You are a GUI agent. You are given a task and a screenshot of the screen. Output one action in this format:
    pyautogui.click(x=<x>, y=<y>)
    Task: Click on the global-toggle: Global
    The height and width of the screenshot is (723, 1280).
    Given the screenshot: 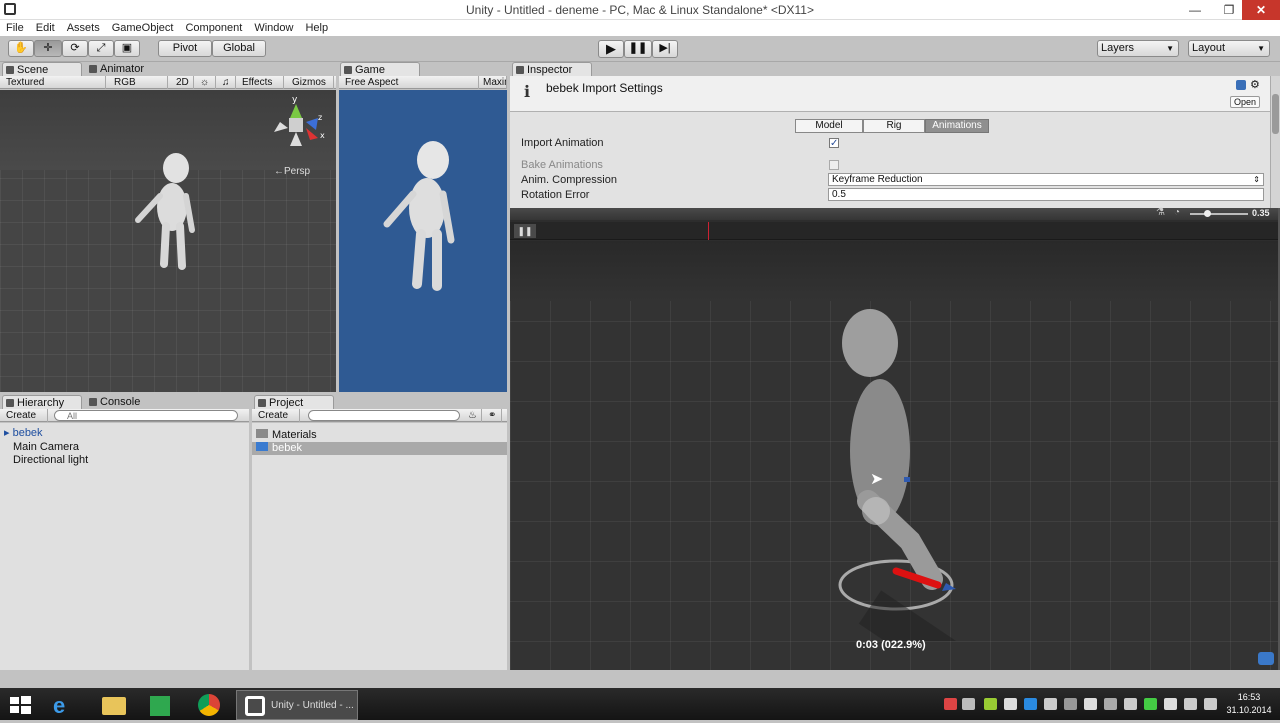 What is the action you would take?
    pyautogui.click(x=239, y=48)
    